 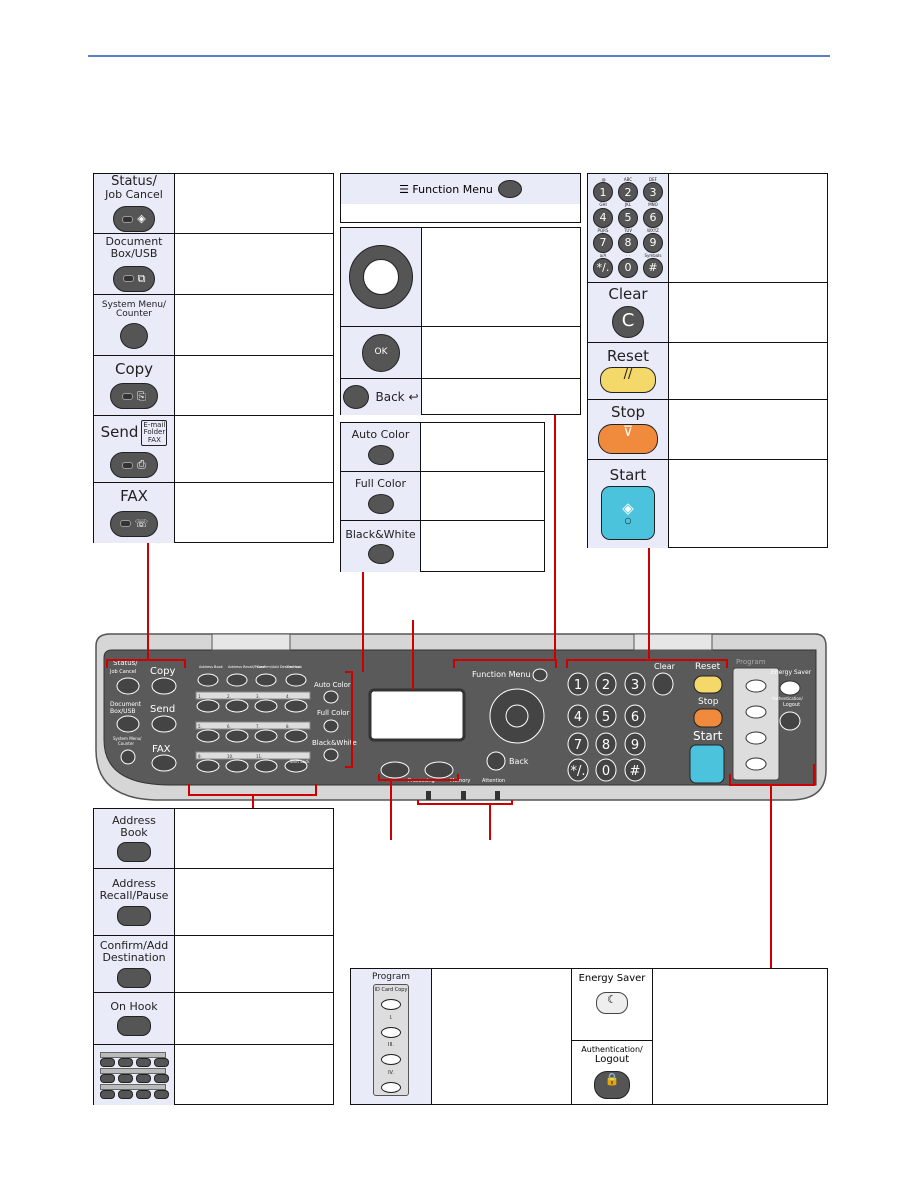 What do you see at coordinates (128, 757) in the screenshot?
I see `panel-system-menu-button` at bounding box center [128, 757].